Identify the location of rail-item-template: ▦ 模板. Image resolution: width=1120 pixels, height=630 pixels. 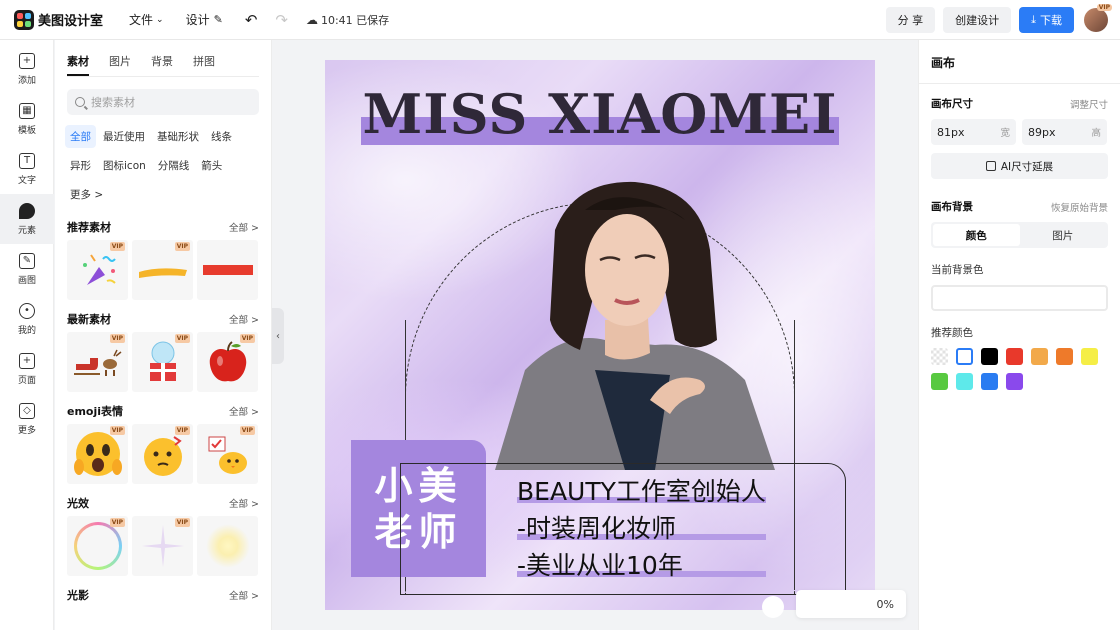
(27, 119).